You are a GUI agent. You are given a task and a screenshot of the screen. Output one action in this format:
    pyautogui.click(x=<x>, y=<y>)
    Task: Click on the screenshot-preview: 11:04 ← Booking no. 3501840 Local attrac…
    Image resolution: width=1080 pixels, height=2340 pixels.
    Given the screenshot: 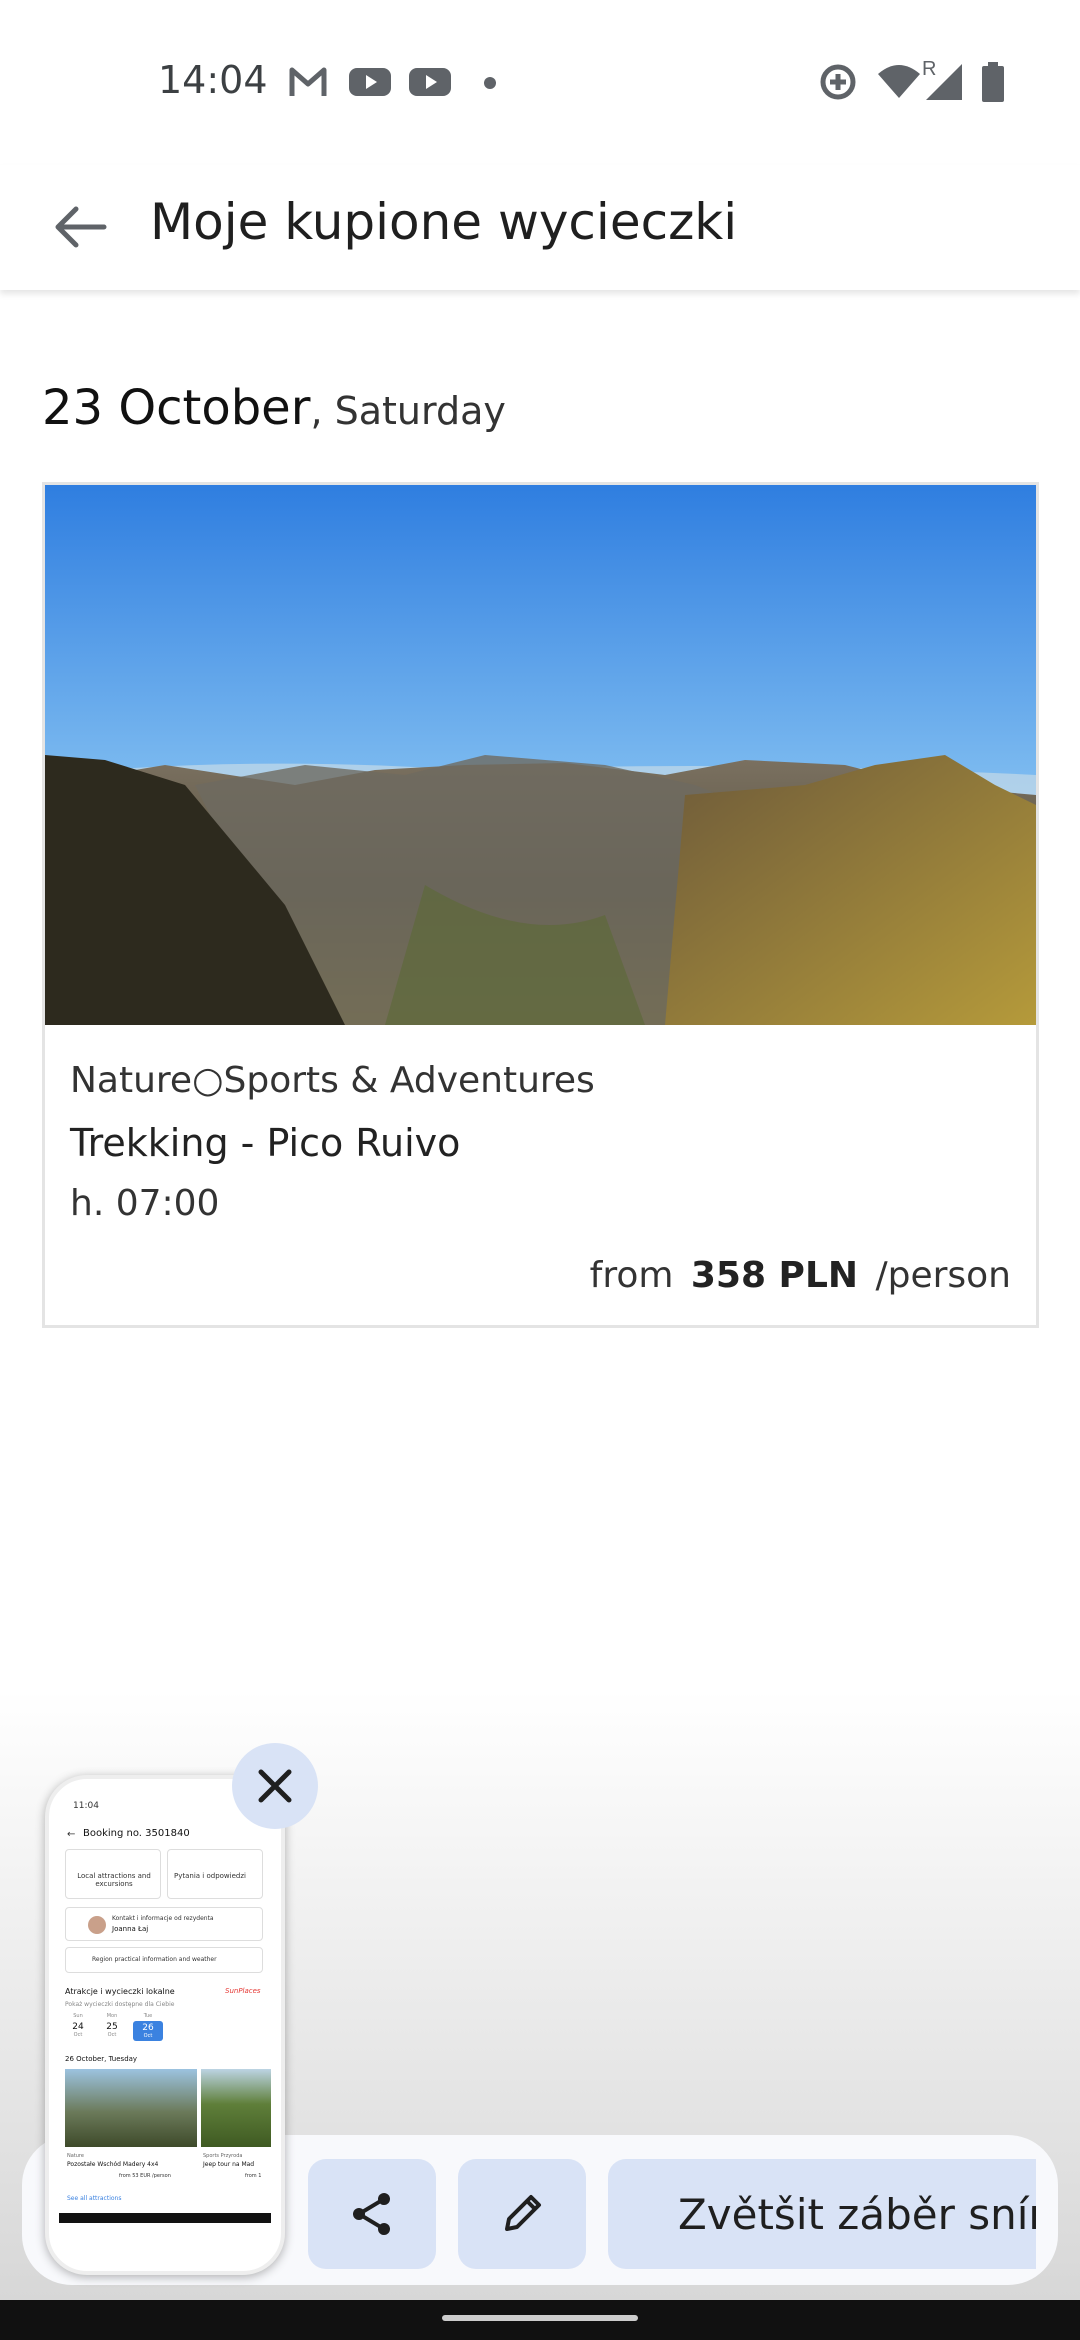 What is the action you would take?
    pyautogui.click(x=165, y=2025)
    